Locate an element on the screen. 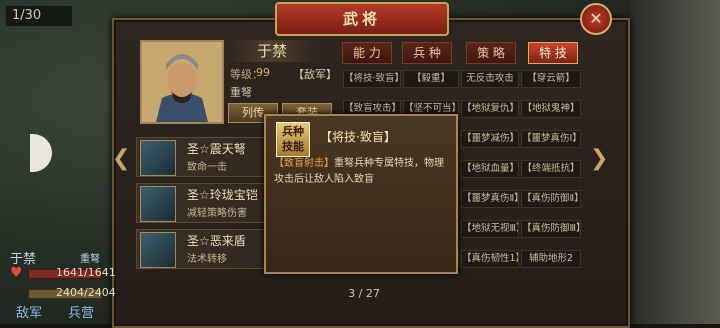  next-arrow-icon: ❯ is located at coordinates (599, 158).